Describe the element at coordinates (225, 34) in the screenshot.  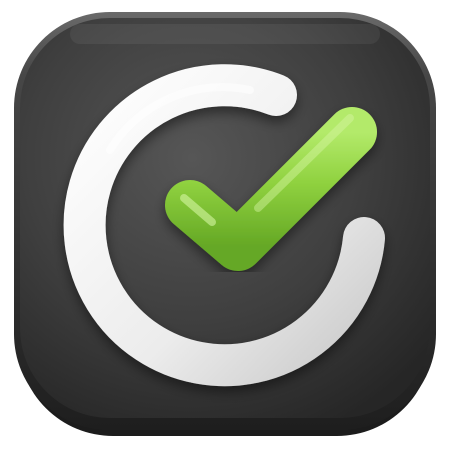
I see `tile-highlight` at that location.